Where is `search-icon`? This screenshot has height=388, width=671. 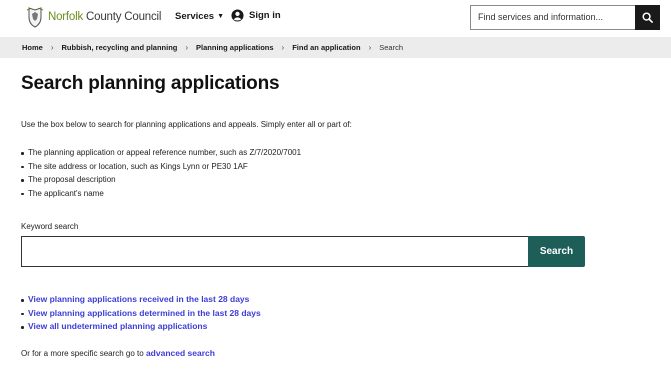 search-icon is located at coordinates (647, 17).